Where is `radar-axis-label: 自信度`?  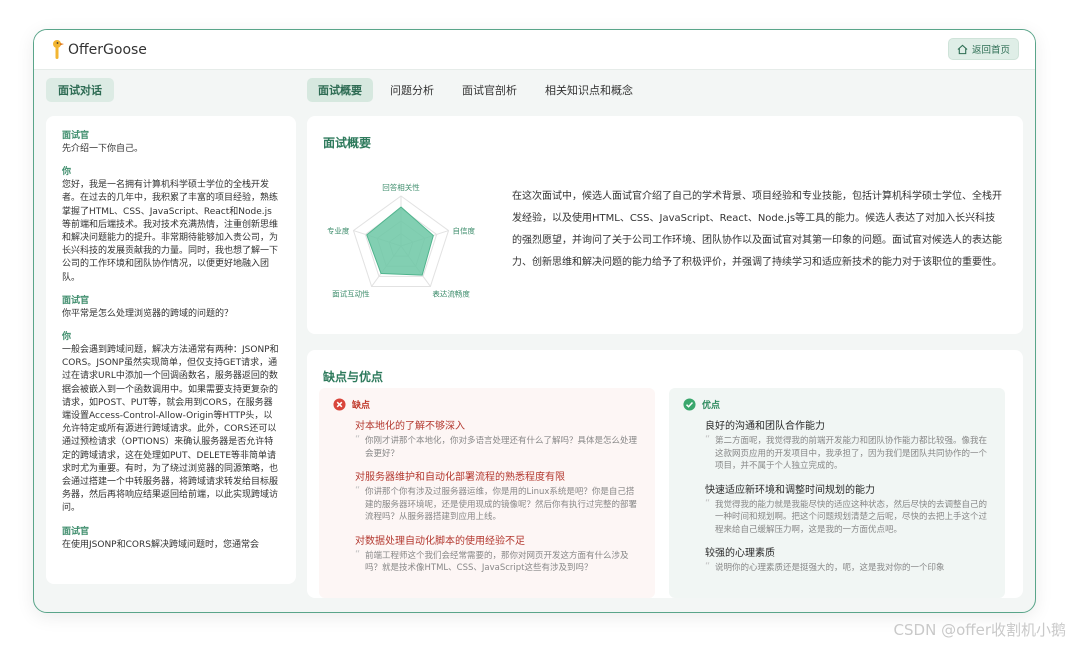 radar-axis-label: 自信度 is located at coordinates (464, 231).